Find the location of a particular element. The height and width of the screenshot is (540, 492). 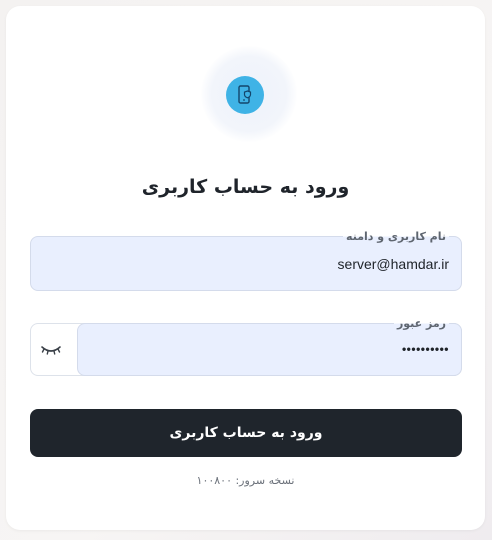

password-value: •••••••••• is located at coordinates (425, 349).